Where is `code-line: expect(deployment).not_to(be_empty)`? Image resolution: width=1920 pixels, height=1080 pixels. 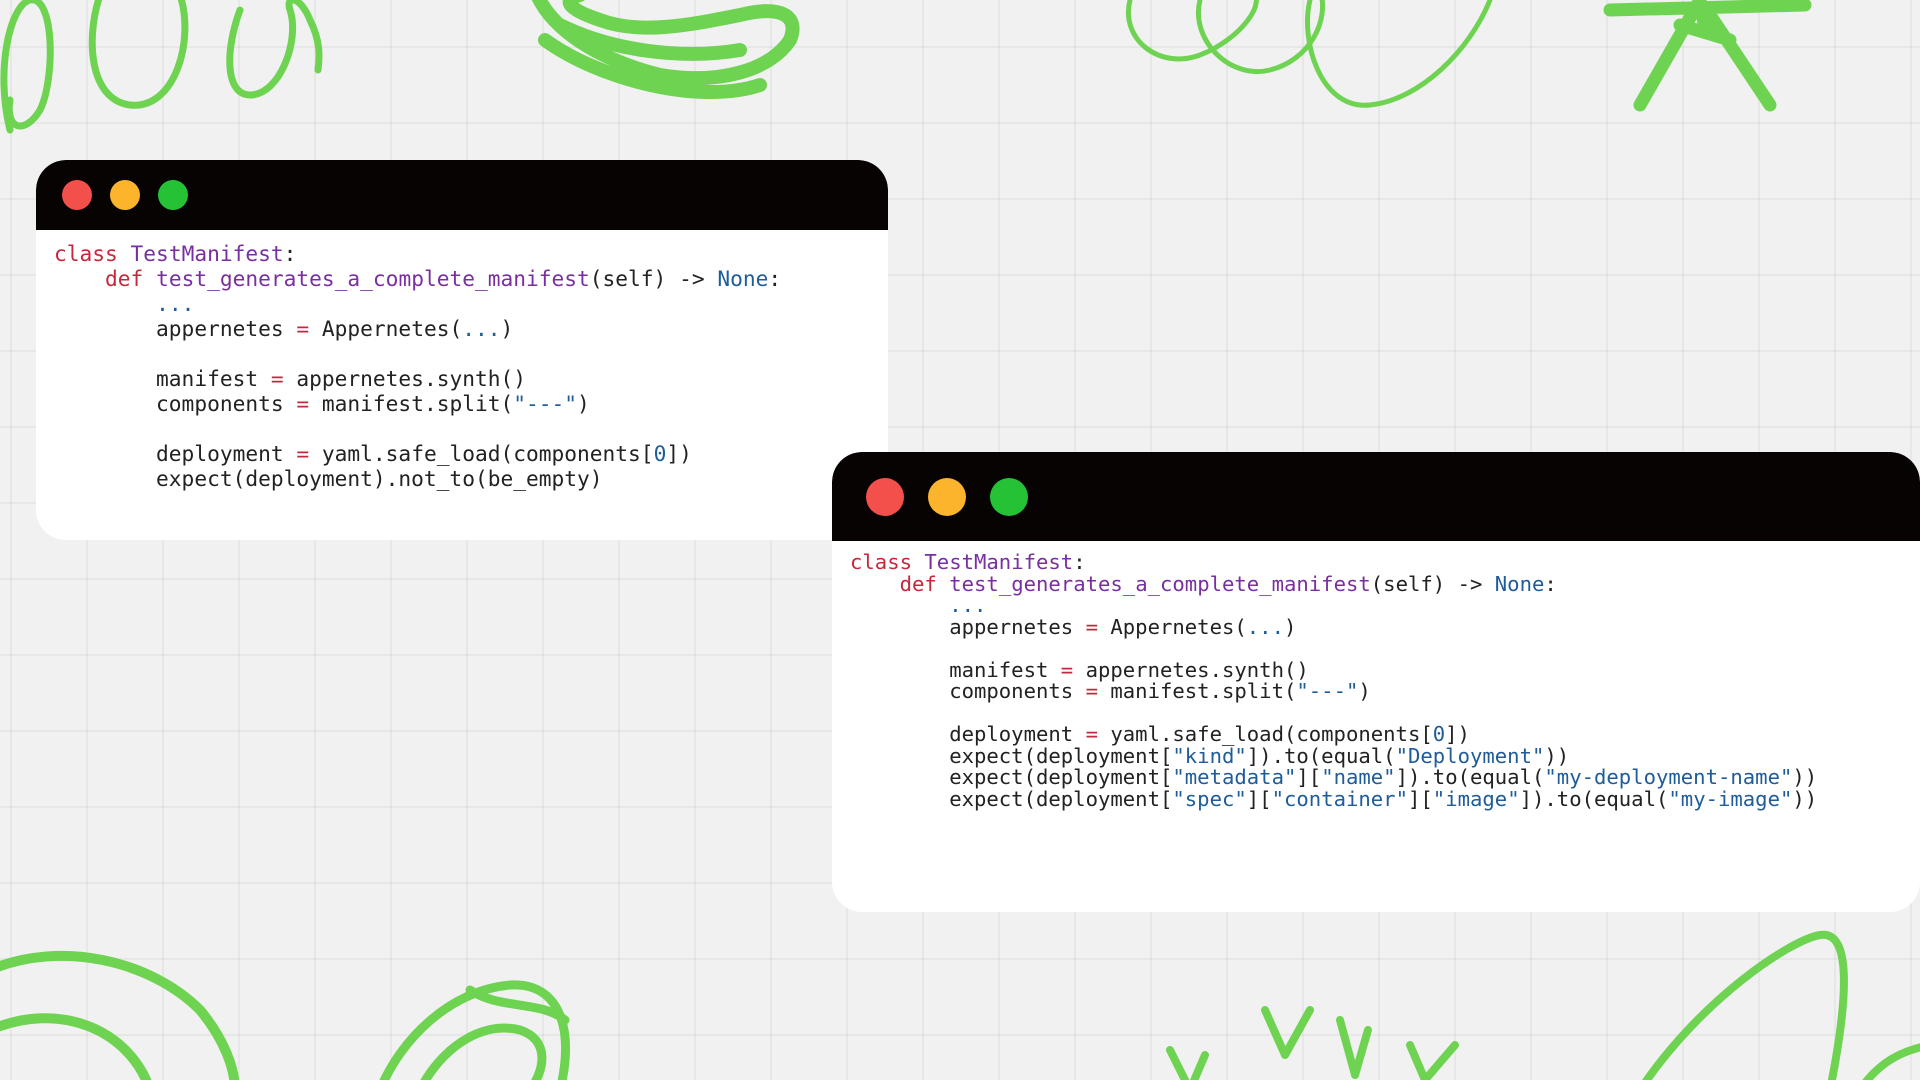
code-line: expect(deployment).not_to(be_empty) is located at coordinates (471, 478).